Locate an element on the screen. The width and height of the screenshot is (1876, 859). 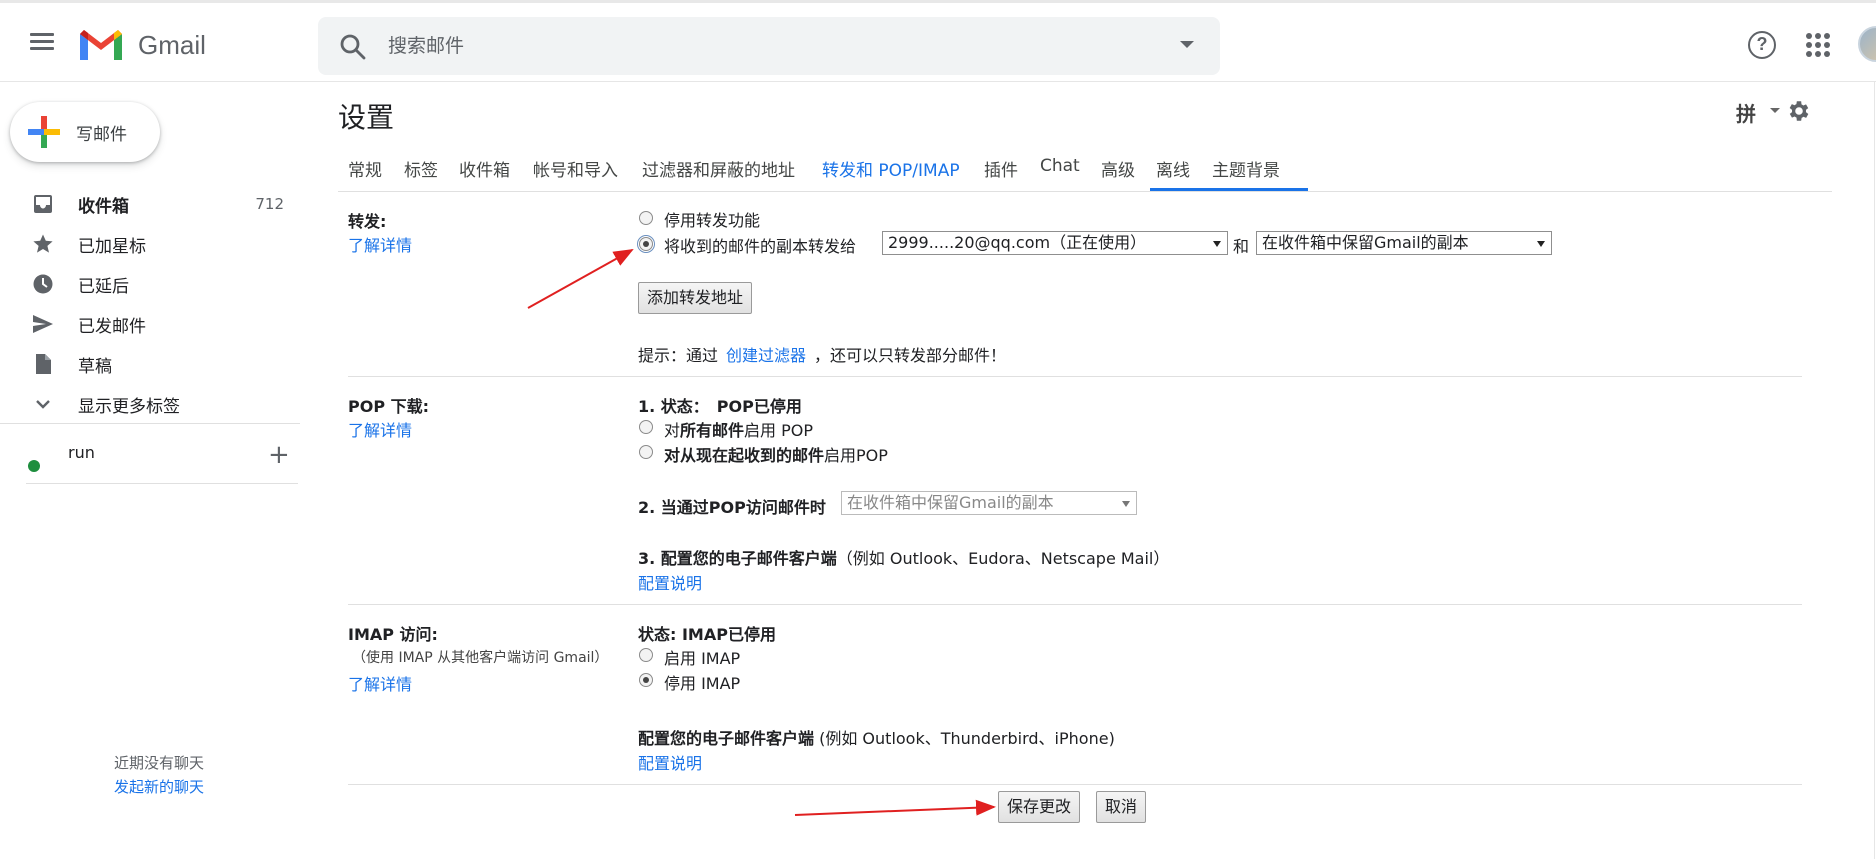
enable-imap-radio is located at coordinates (646, 655).